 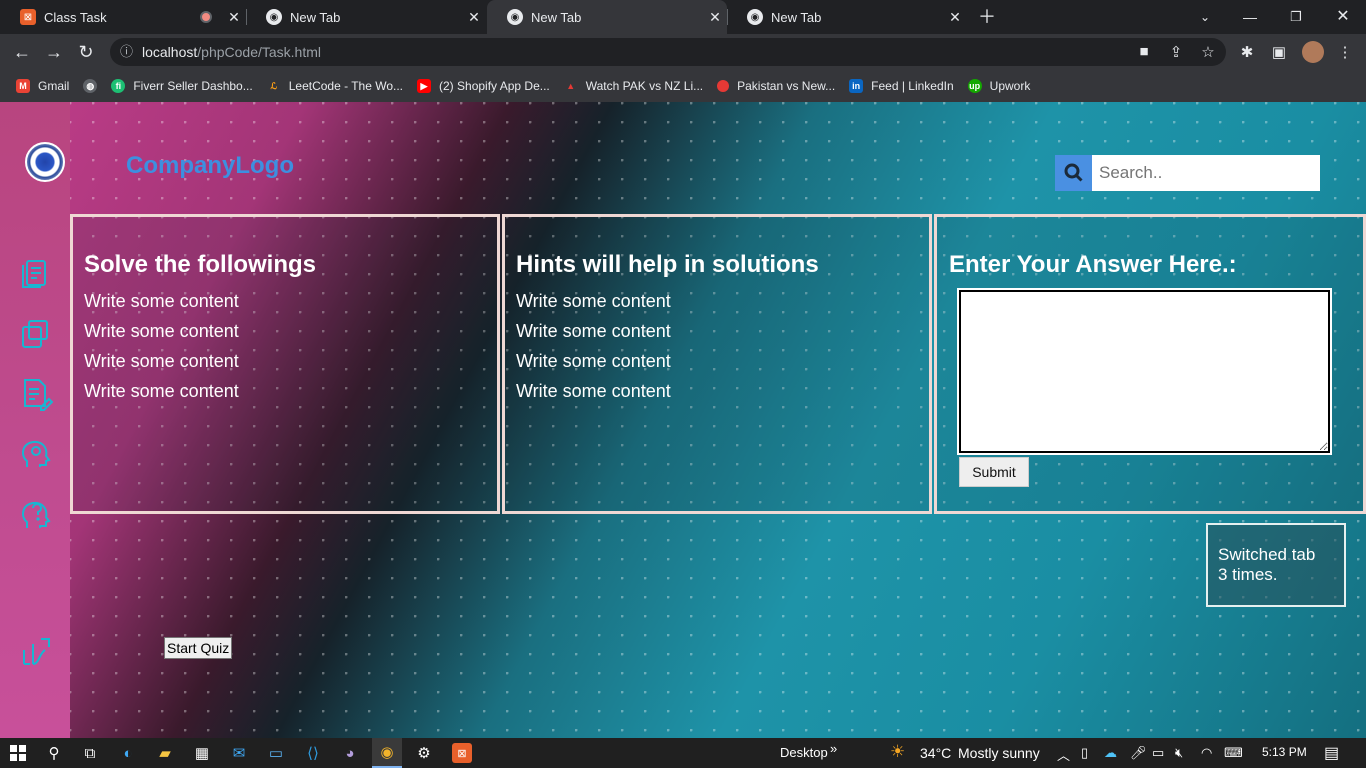 What do you see at coordinates (424, 86) in the screenshot?
I see `youtube-icon: ▶` at bounding box center [424, 86].